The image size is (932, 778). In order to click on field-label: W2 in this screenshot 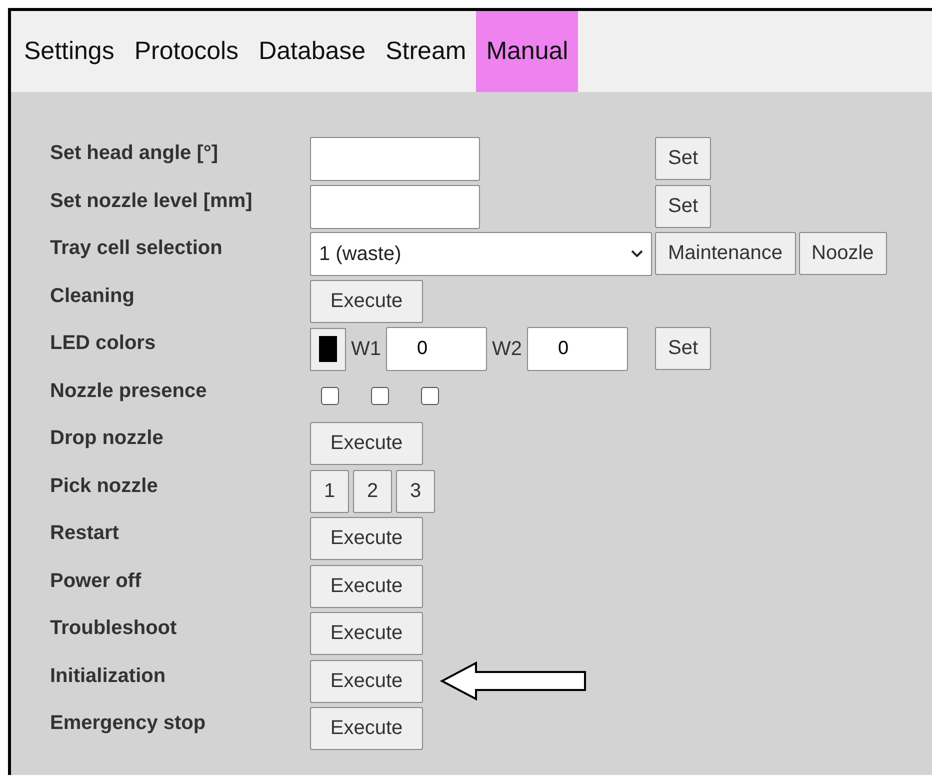, I will do `click(507, 349)`.